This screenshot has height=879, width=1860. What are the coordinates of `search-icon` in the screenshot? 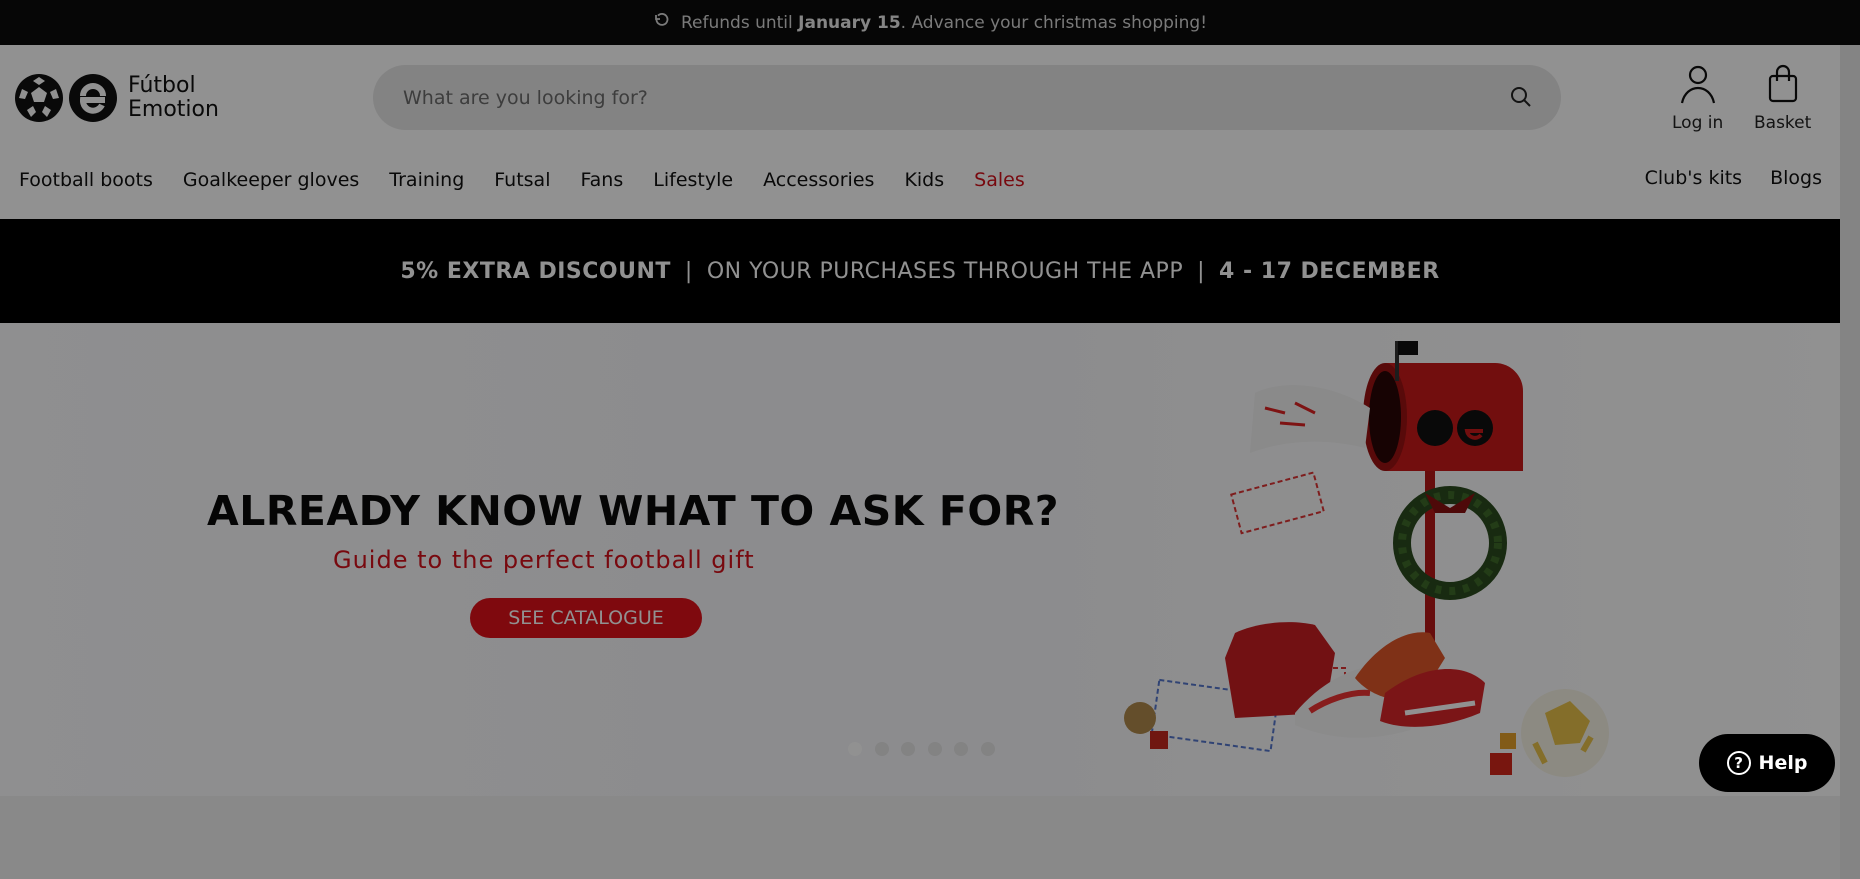 It's located at (1521, 97).